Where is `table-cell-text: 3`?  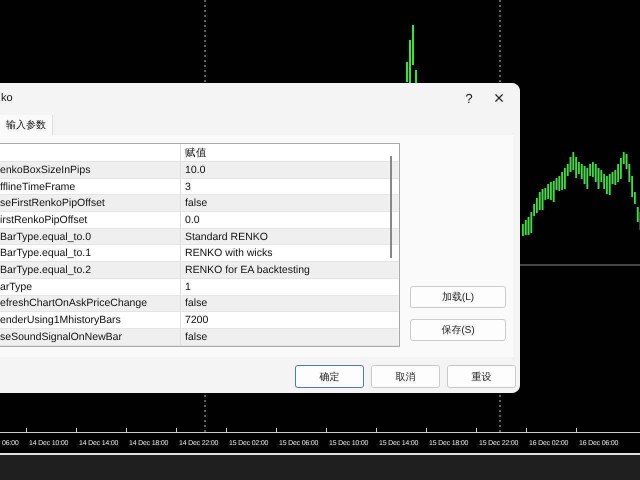
table-cell-text: 3 is located at coordinates (187, 186).